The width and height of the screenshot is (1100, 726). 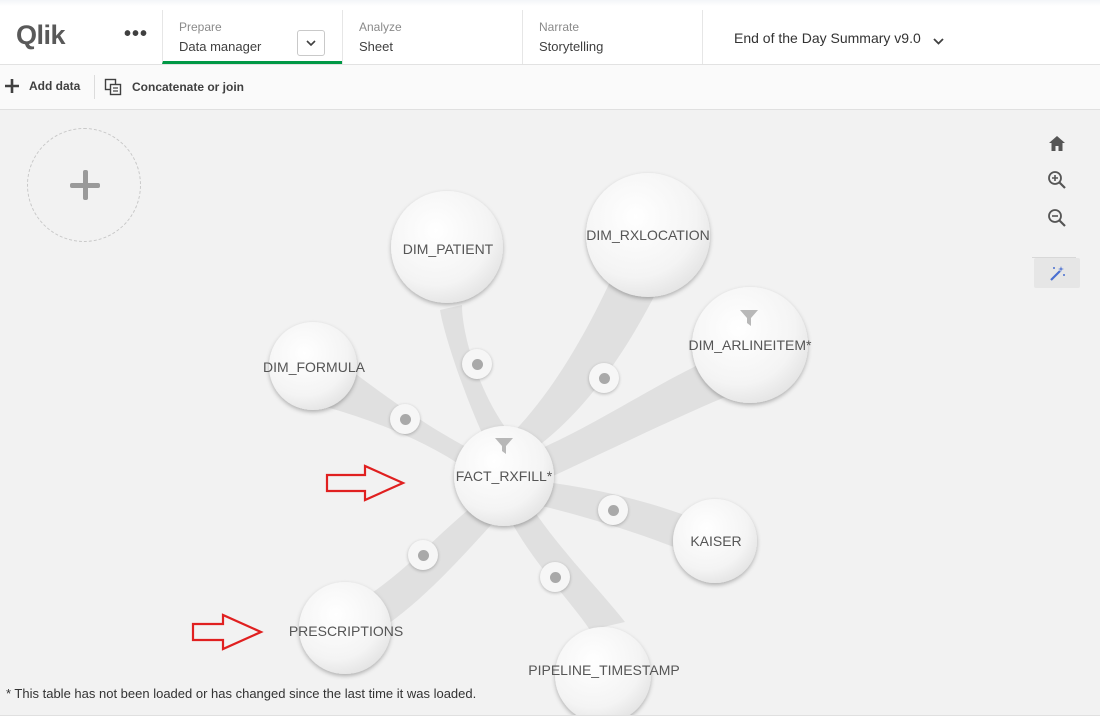 I want to click on add-data-button: Add data, so click(x=42, y=86).